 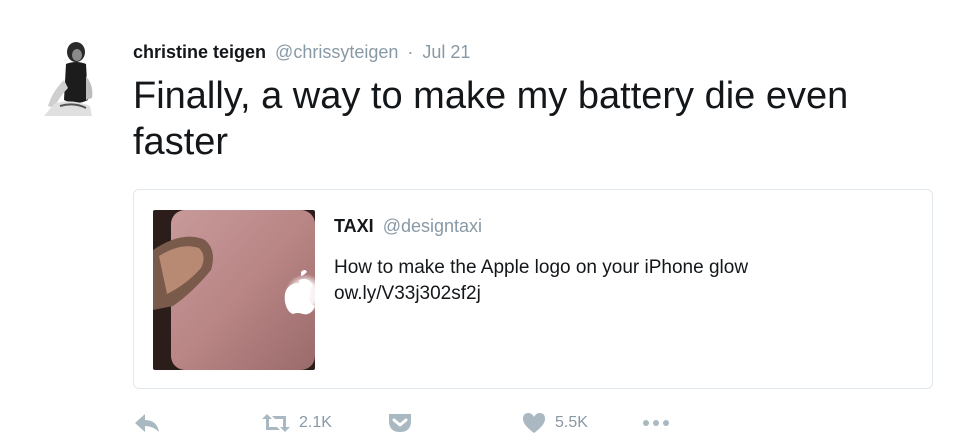 What do you see at coordinates (571, 422) in the screenshot?
I see `like-count: 5.5K` at bounding box center [571, 422].